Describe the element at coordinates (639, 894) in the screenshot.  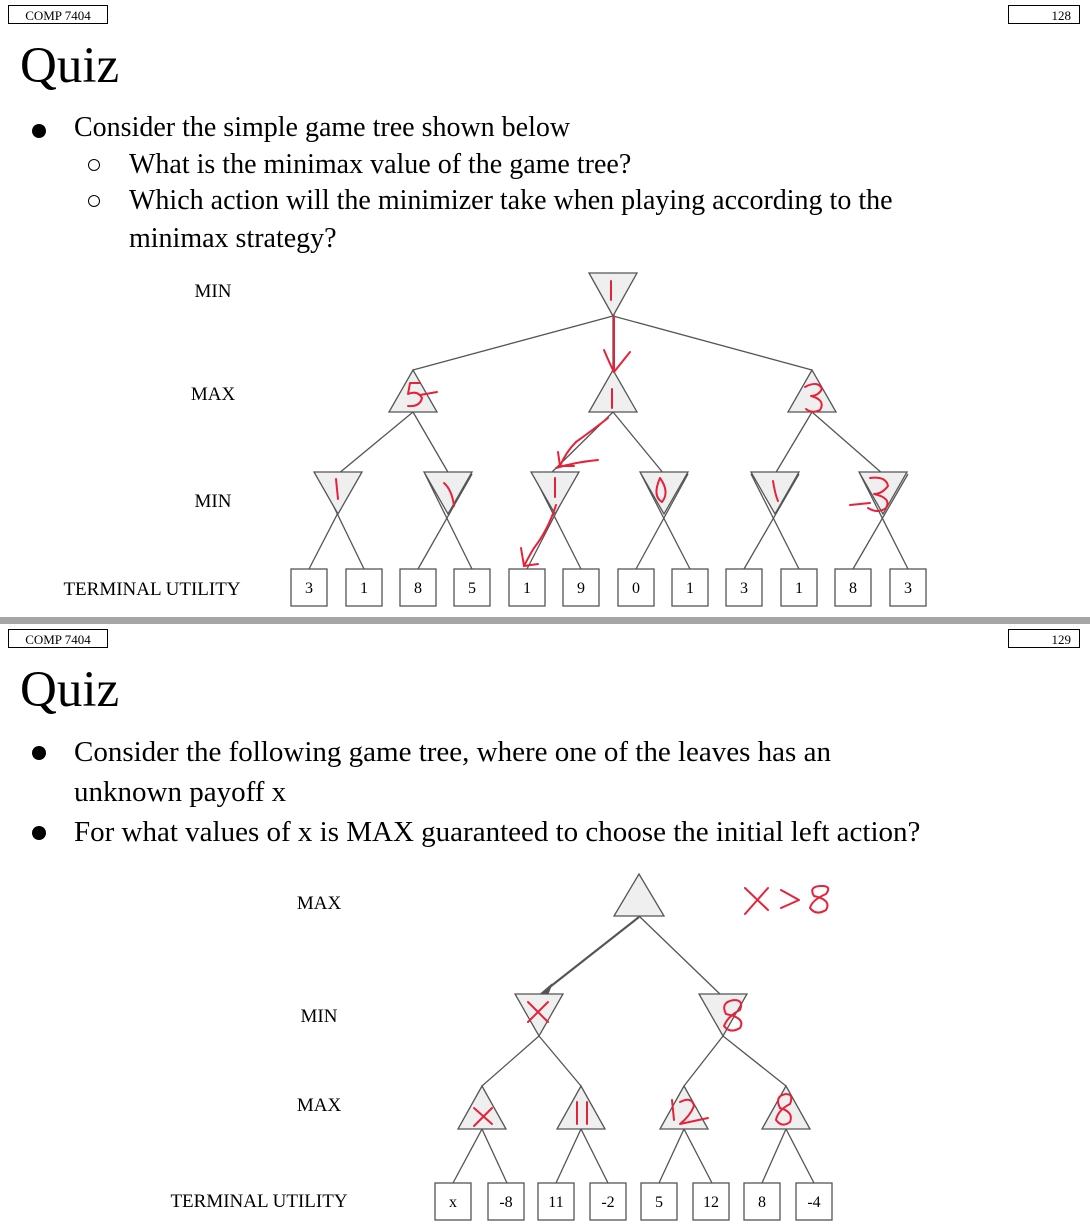
I see `max-node-root` at that location.